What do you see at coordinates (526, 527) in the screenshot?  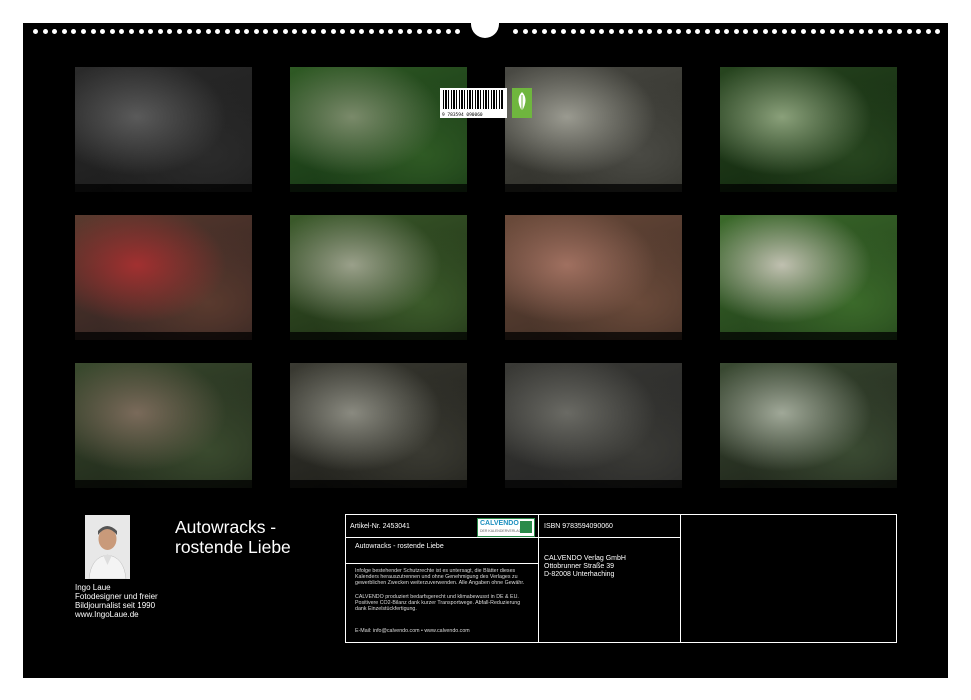 I see `logo-mark-icon` at bounding box center [526, 527].